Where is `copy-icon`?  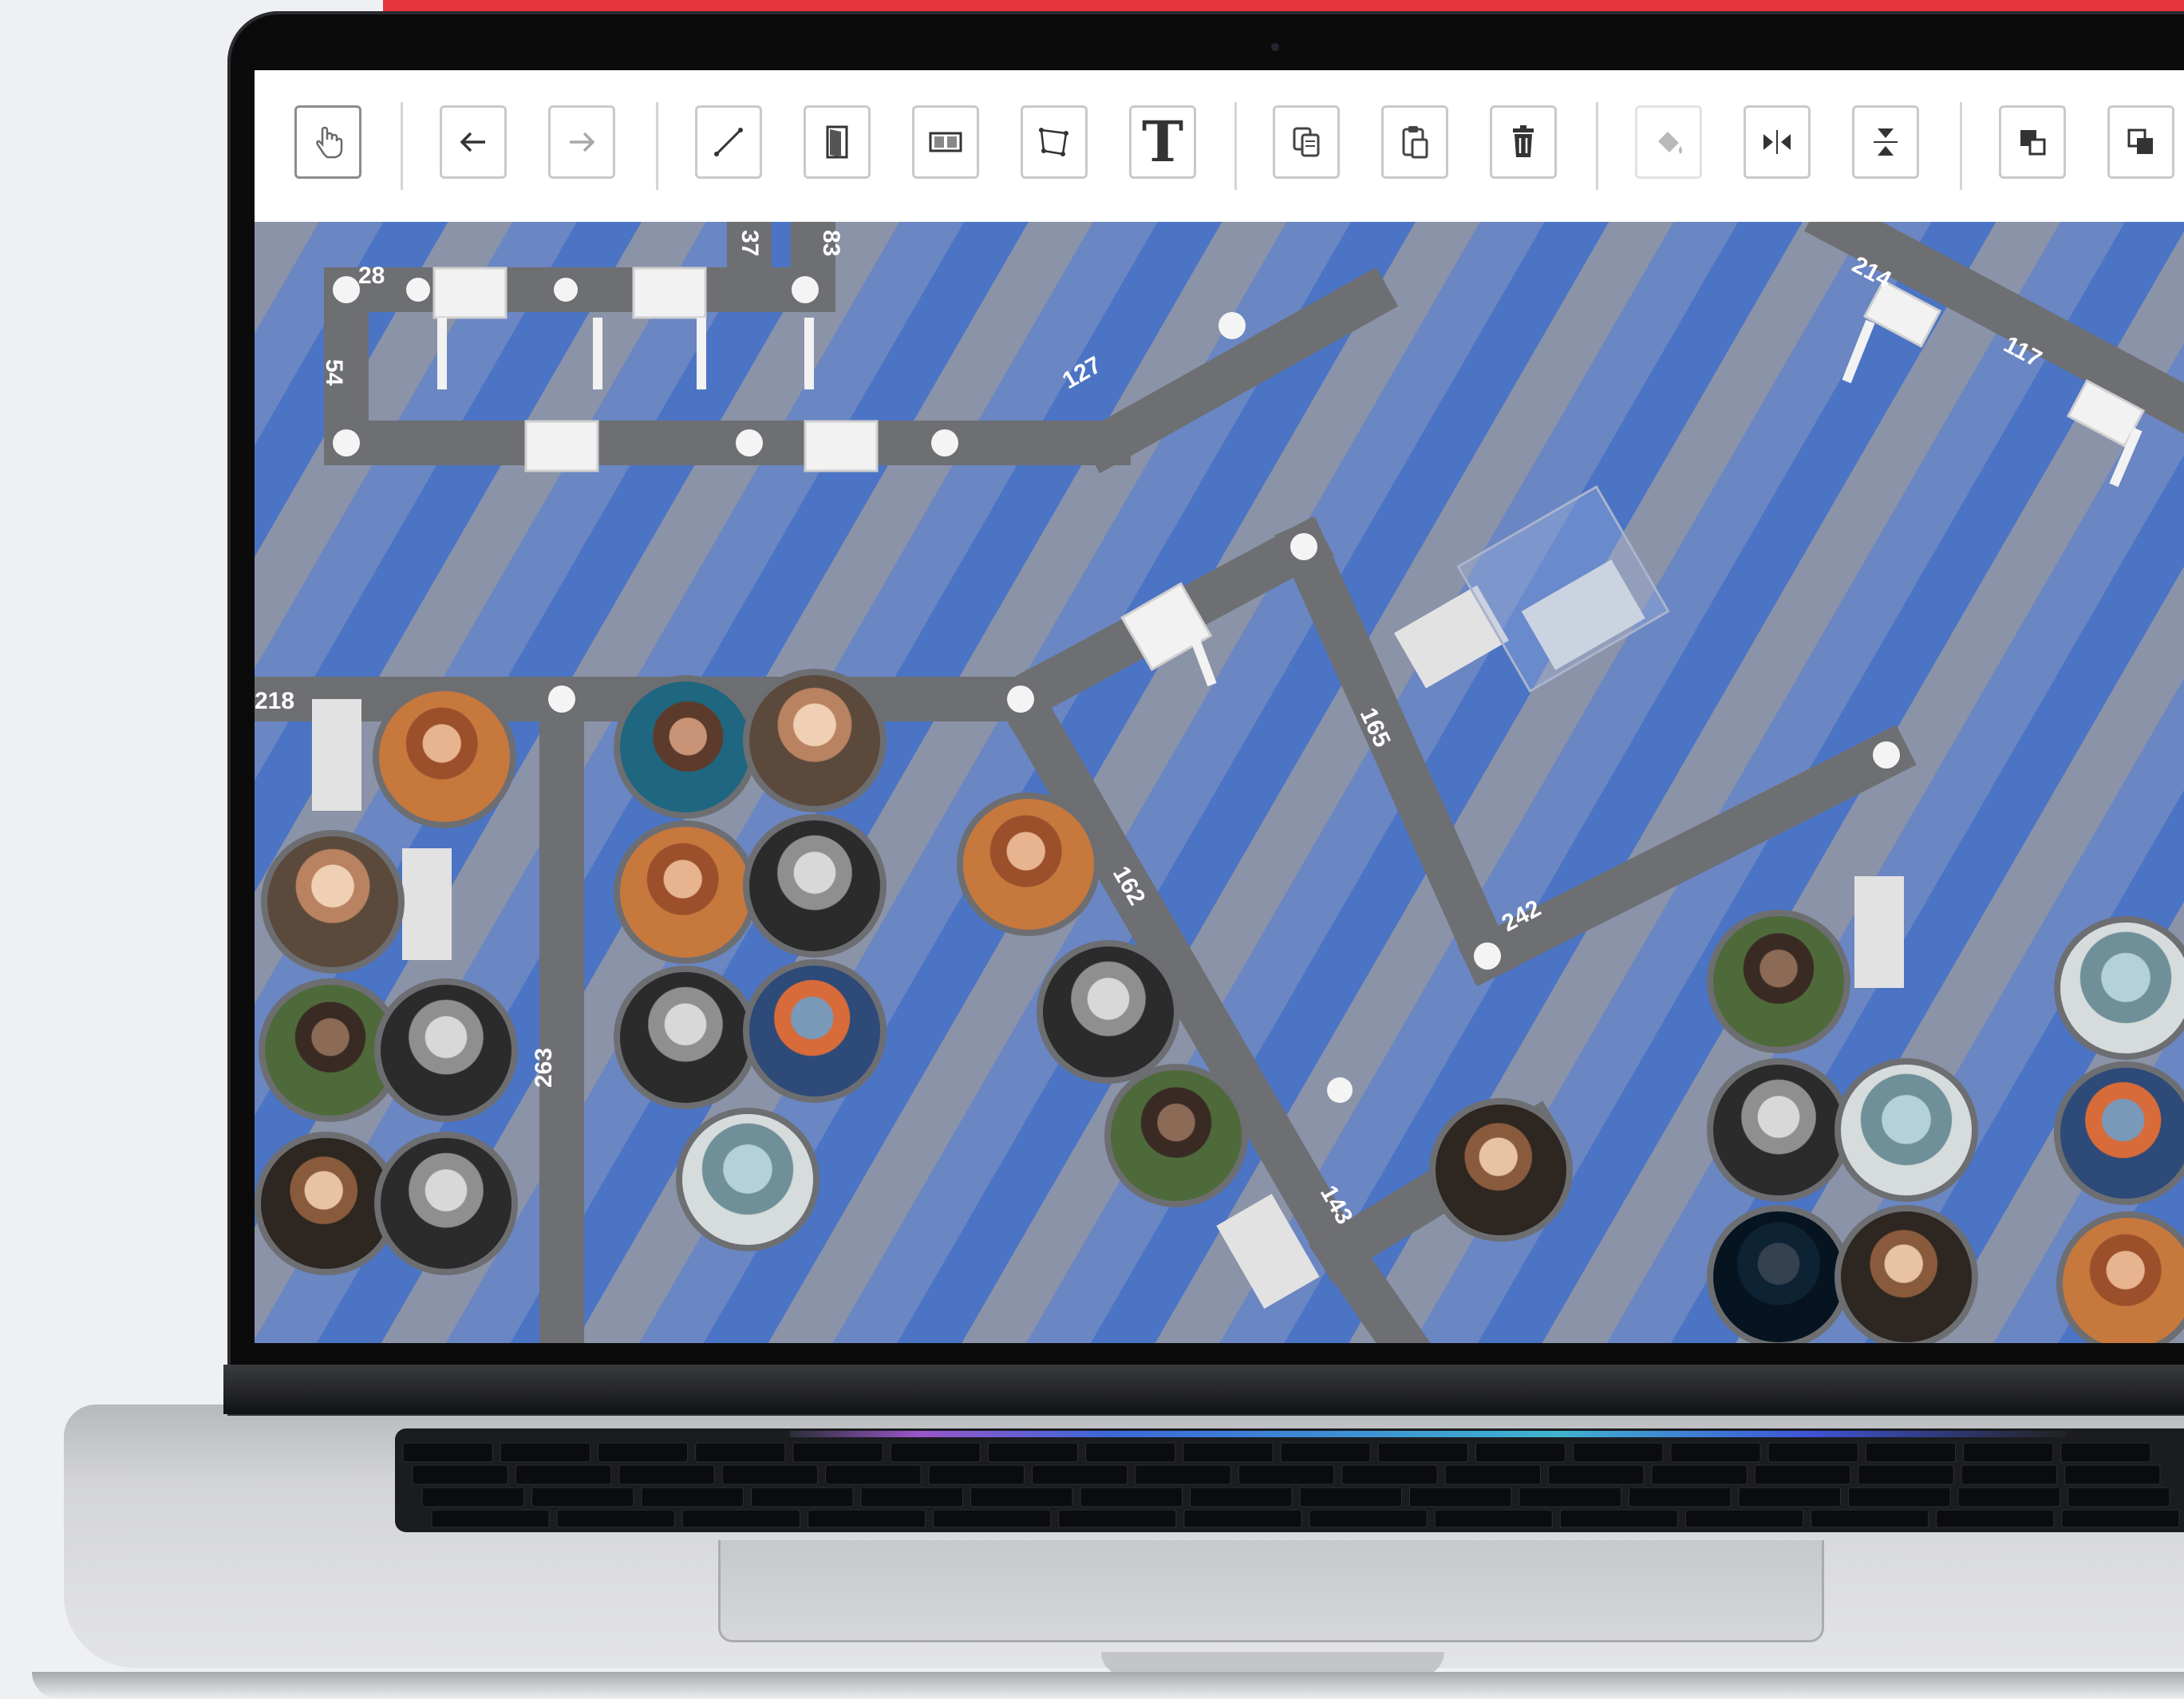
copy-icon is located at coordinates (1306, 142).